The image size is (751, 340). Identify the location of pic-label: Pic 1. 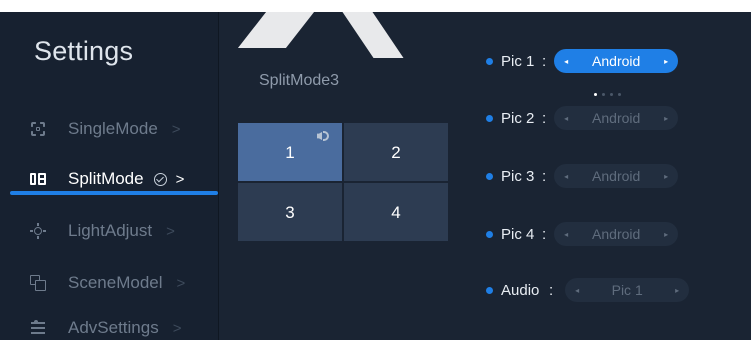
(518, 61).